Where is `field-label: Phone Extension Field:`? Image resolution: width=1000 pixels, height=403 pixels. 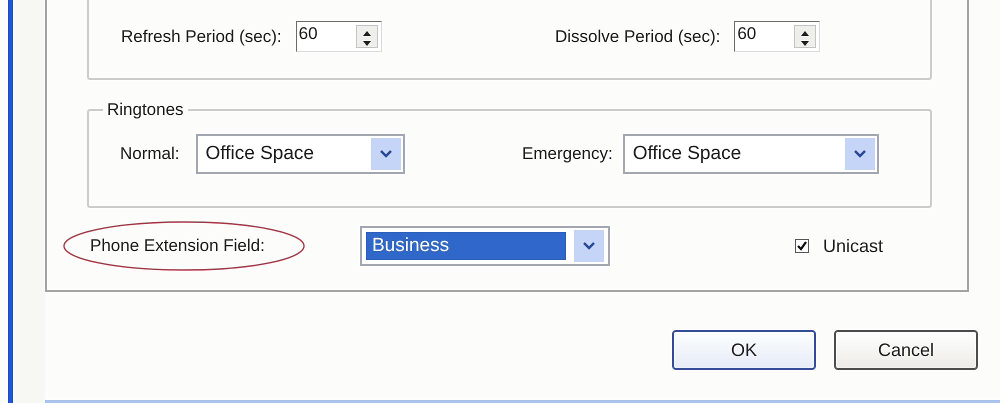
field-label: Phone Extension Field: is located at coordinates (177, 245).